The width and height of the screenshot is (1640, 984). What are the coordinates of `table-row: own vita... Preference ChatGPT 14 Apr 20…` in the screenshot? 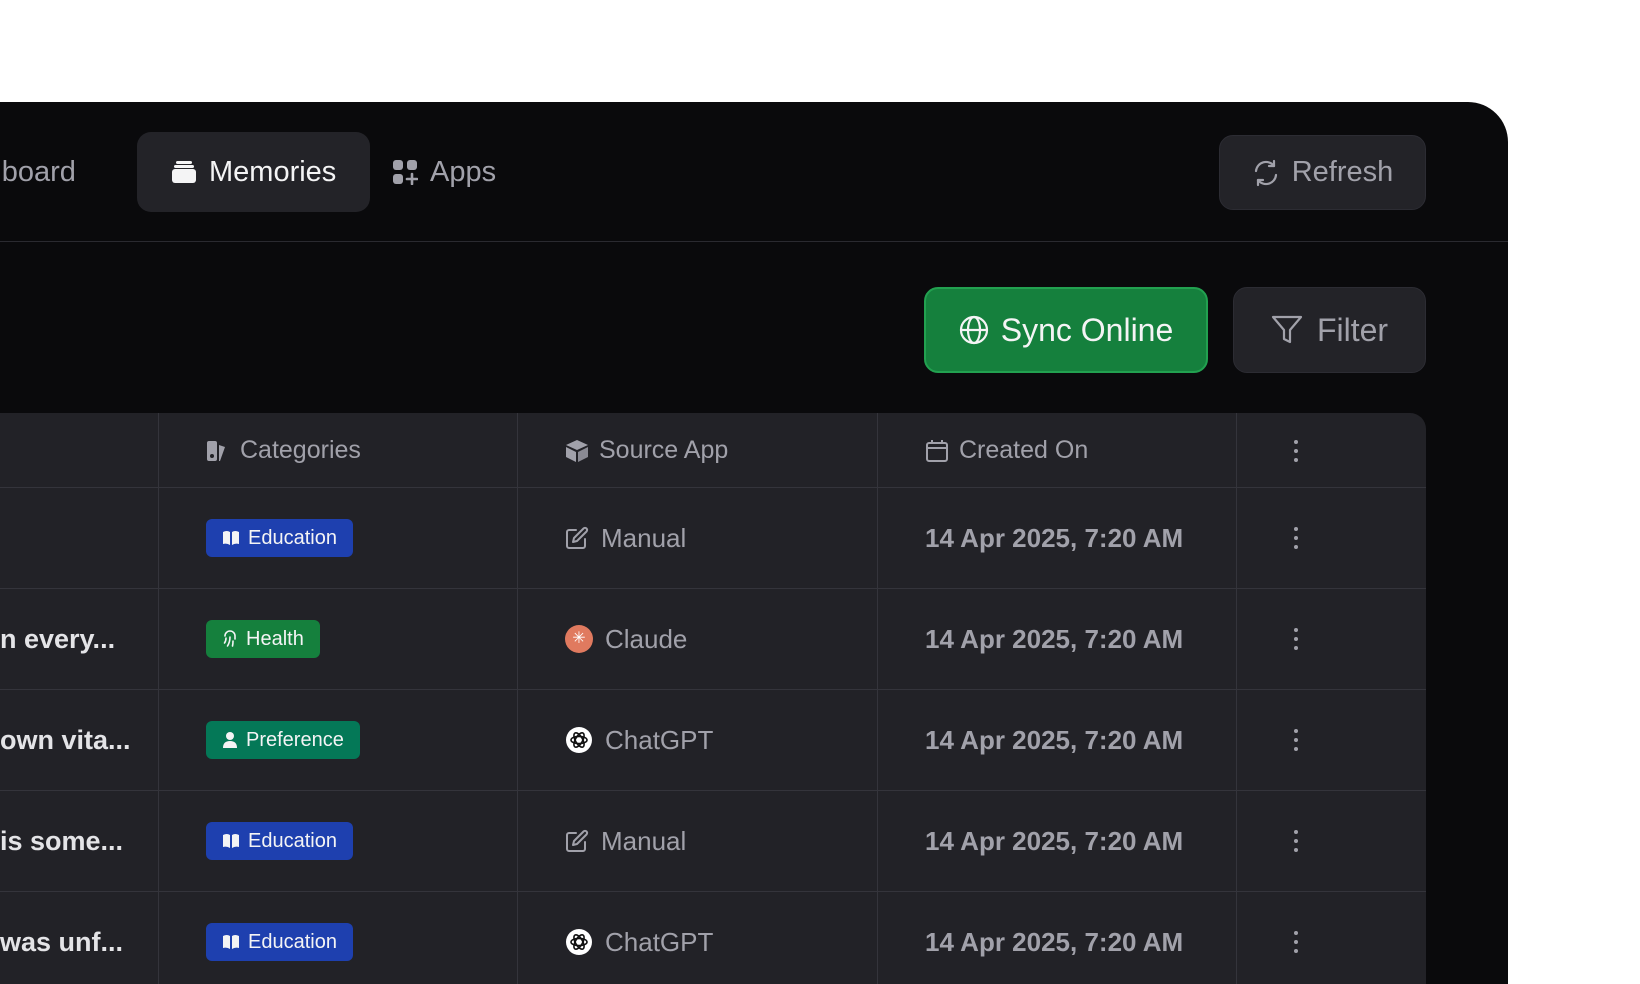 It's located at (713, 740).